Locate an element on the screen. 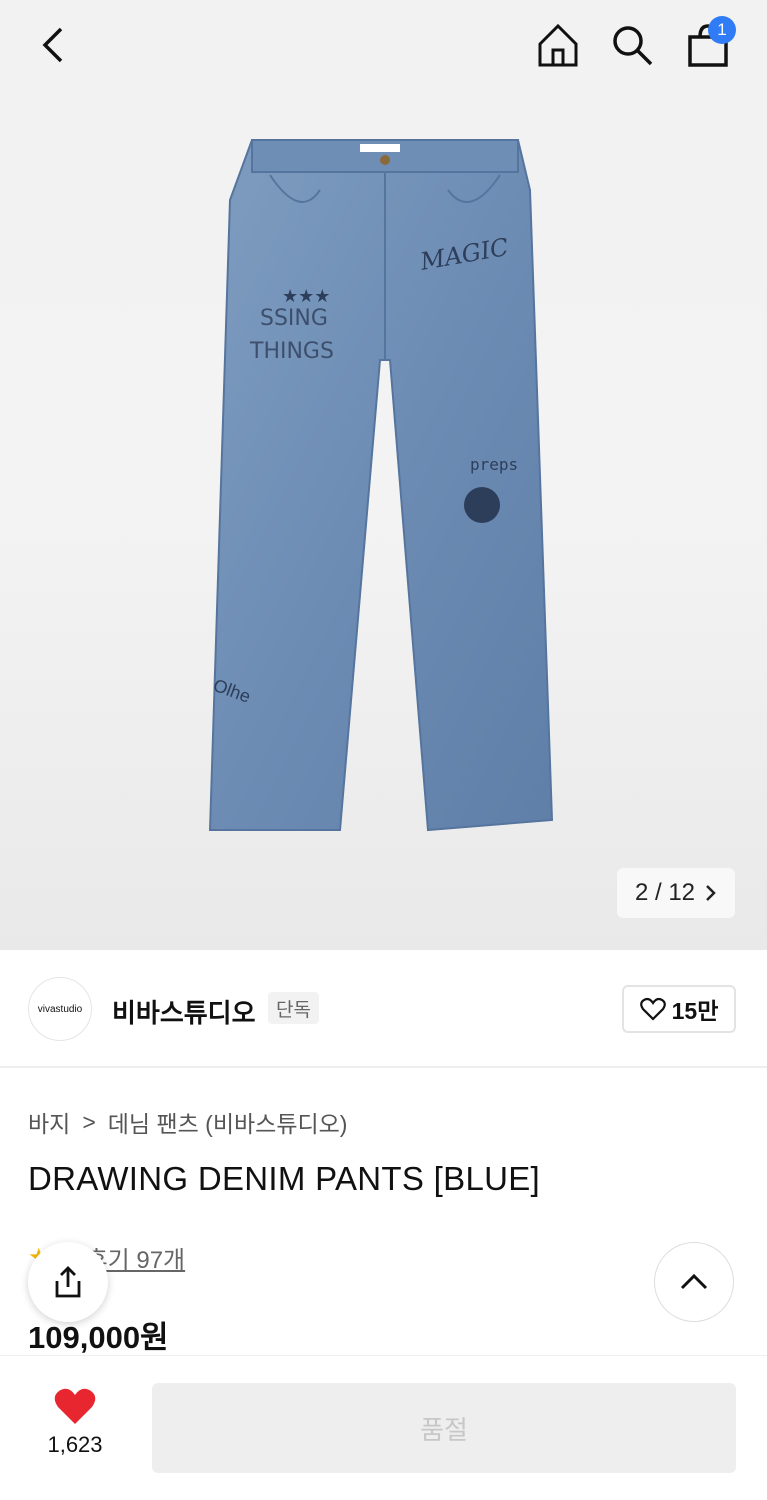  breadcrumb-category: 바지 is located at coordinates (49, 1122).